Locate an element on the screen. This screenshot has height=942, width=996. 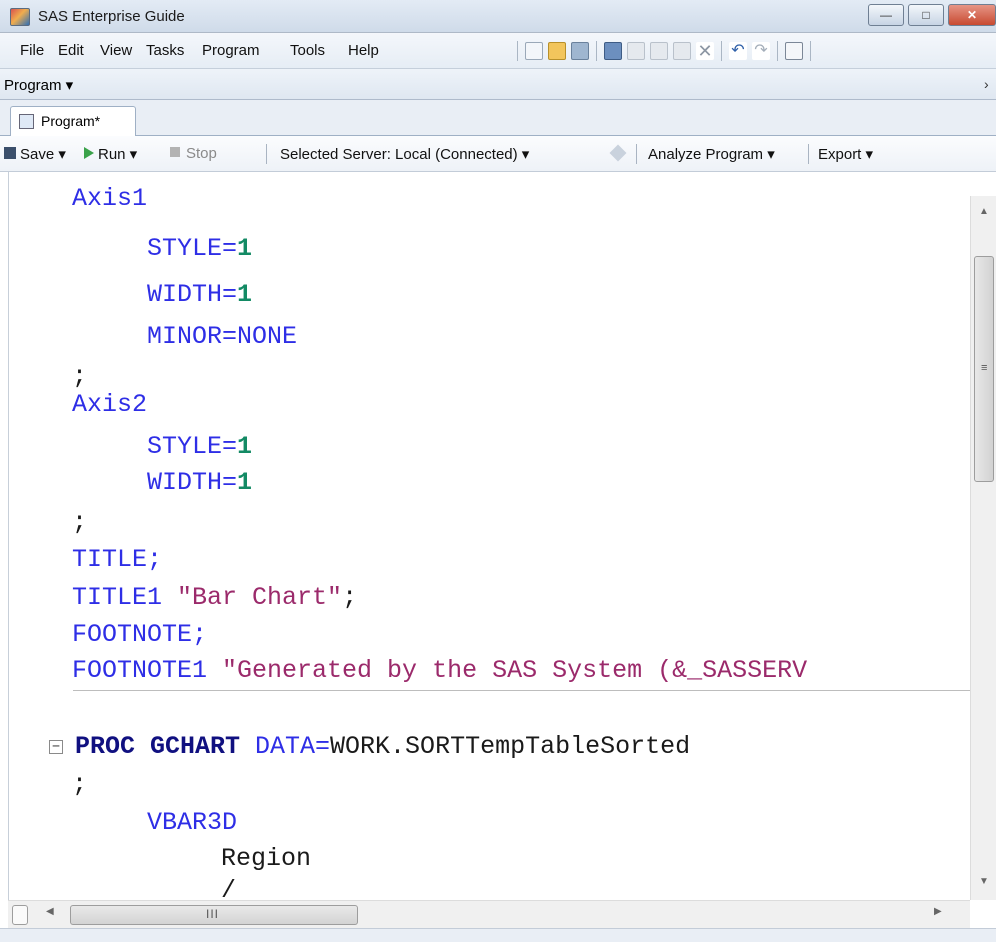
analyze-program-button: Analyze Program ▾ is located at coordinates (711, 154).